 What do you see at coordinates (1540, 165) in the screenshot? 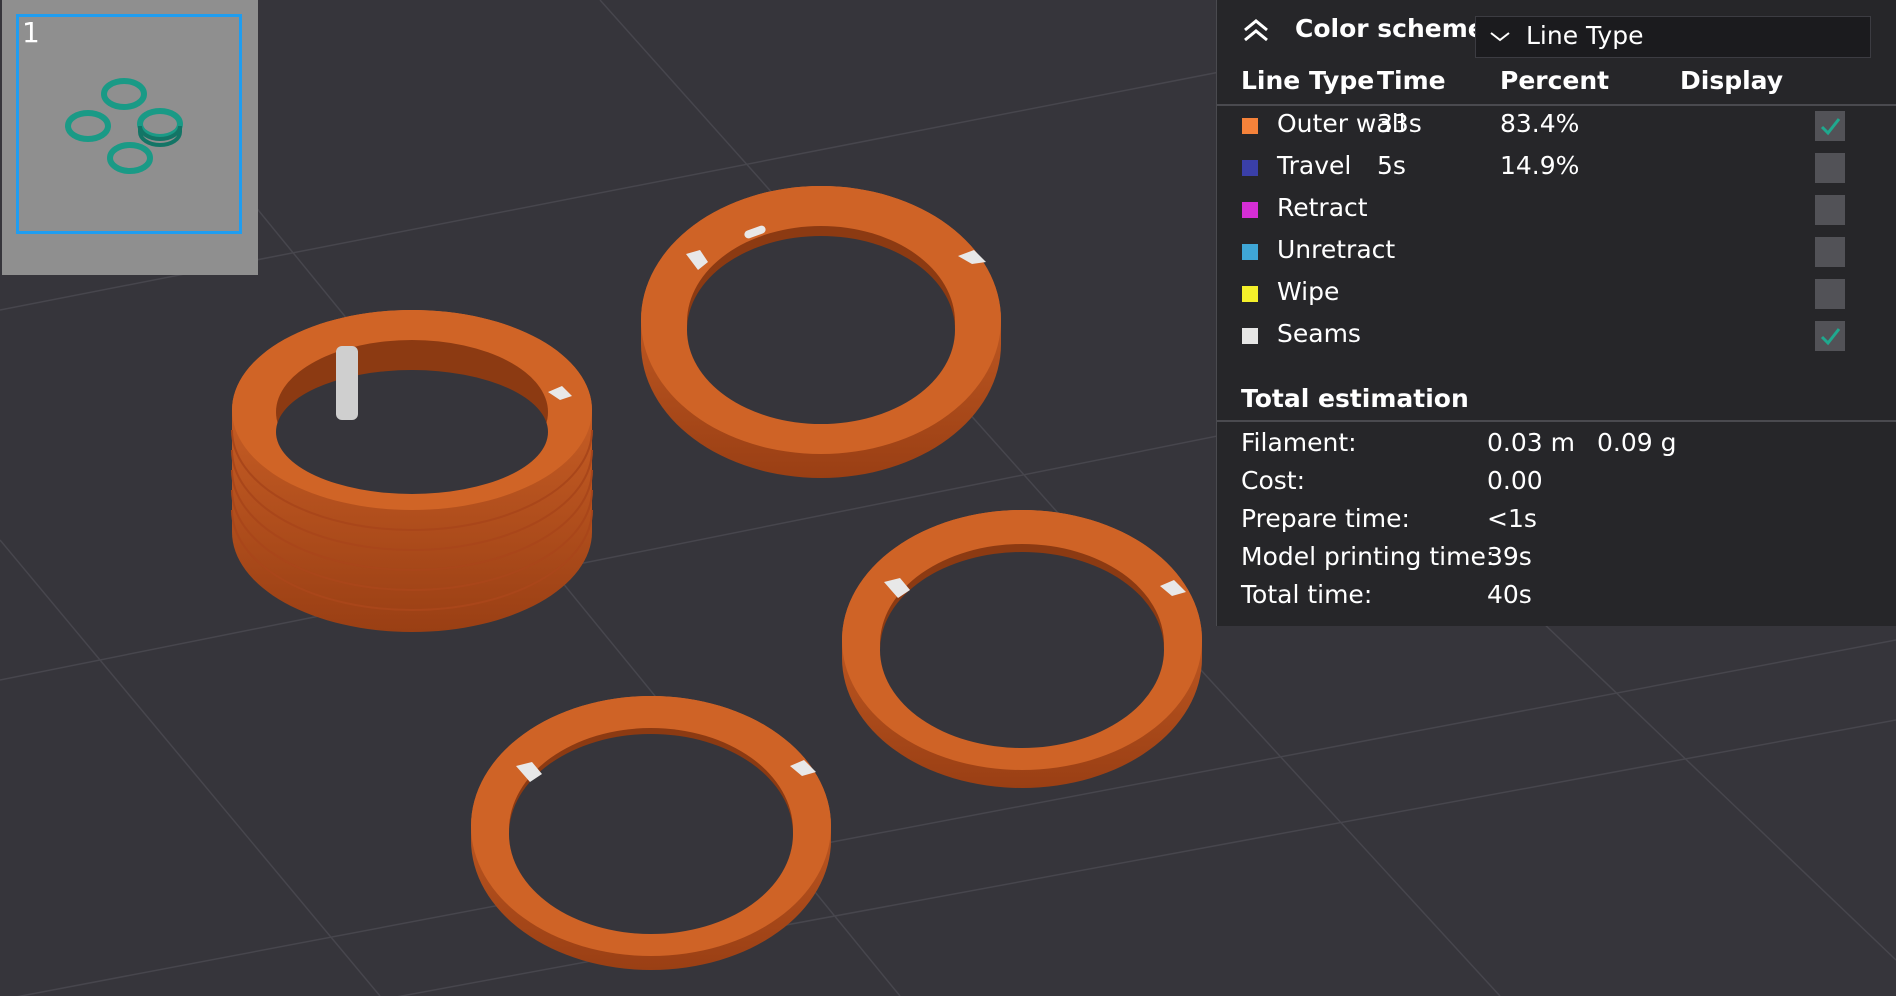
I see `line-type-percent: 14.9%` at bounding box center [1540, 165].